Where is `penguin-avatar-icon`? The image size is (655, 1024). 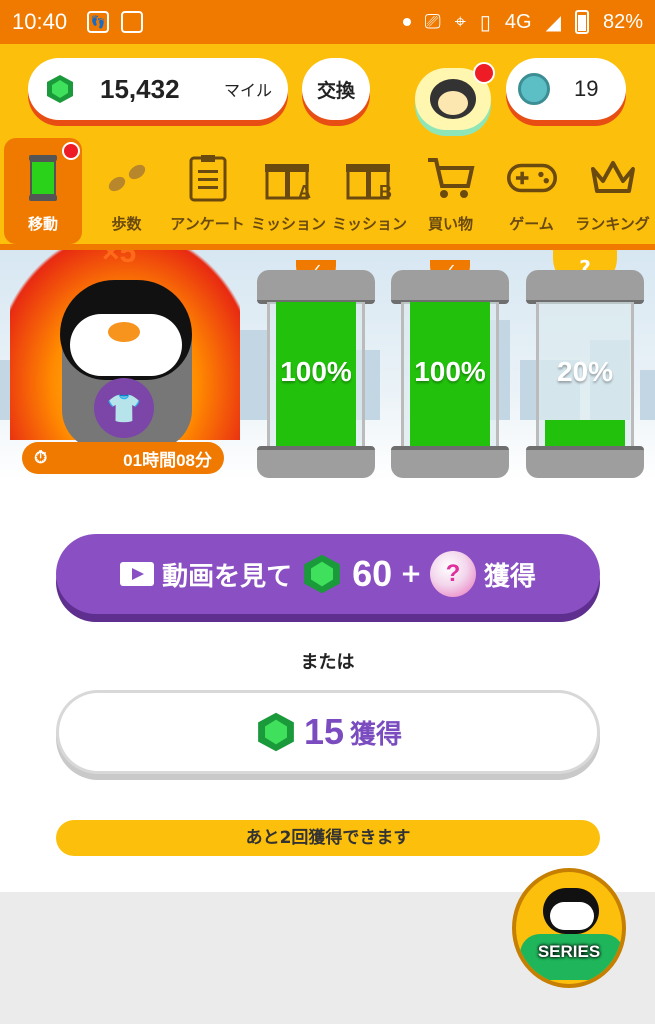
penguin-avatar-icon is located at coordinates (453, 99).